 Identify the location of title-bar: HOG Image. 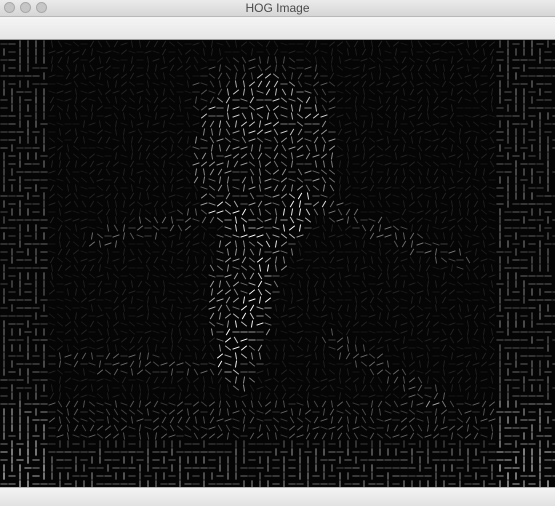
(277, 8).